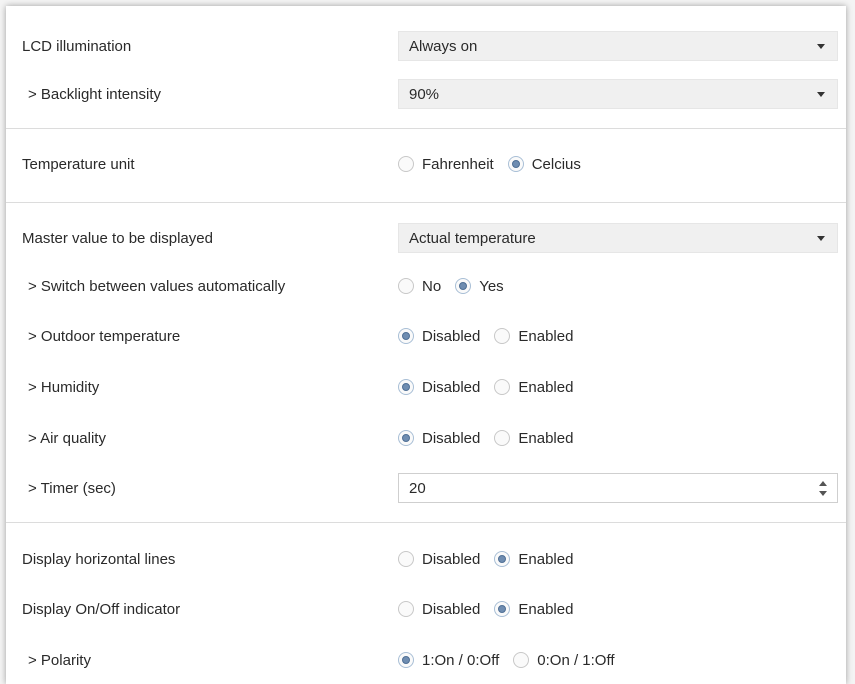  Describe the element at coordinates (432, 286) in the screenshot. I see `radio-no-label: No` at that location.